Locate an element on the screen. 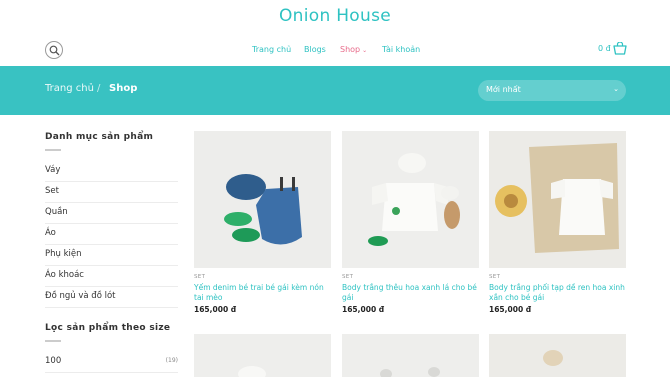 This screenshot has width=670, height=377. size-label: 100 is located at coordinates (53, 361).